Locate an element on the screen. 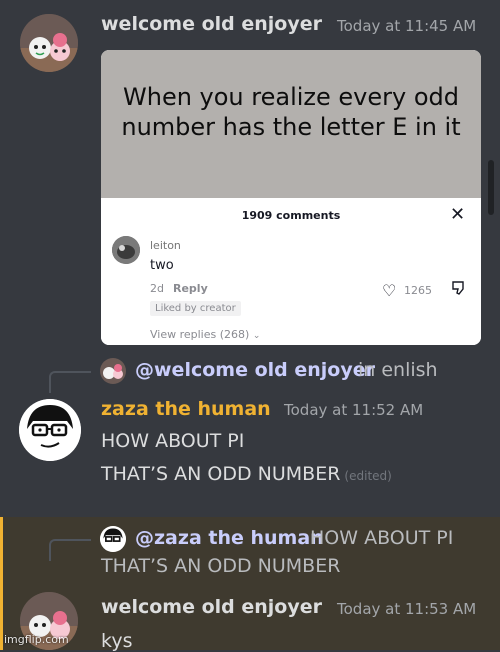  liked-by-creator-badge: Liked by creator is located at coordinates (195, 308).